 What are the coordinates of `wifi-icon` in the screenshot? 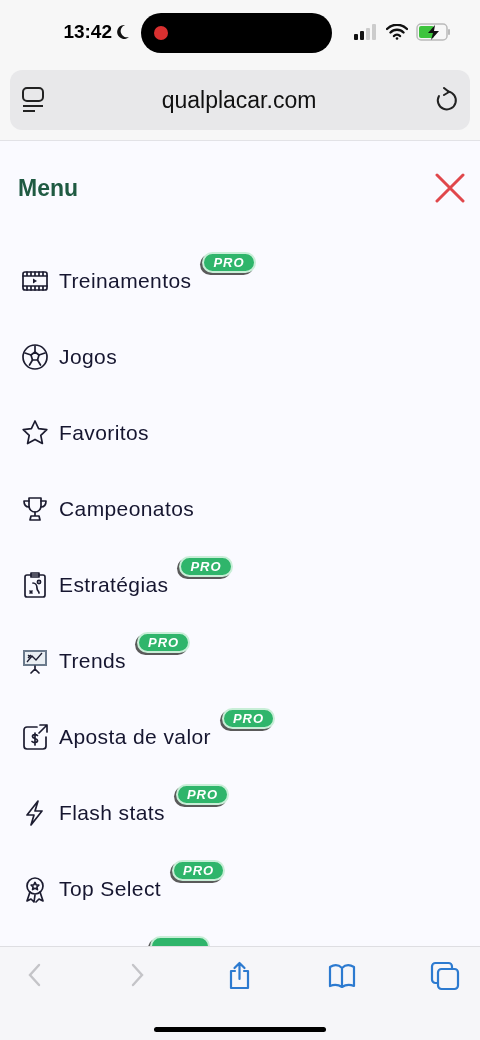 It's located at (397, 32).